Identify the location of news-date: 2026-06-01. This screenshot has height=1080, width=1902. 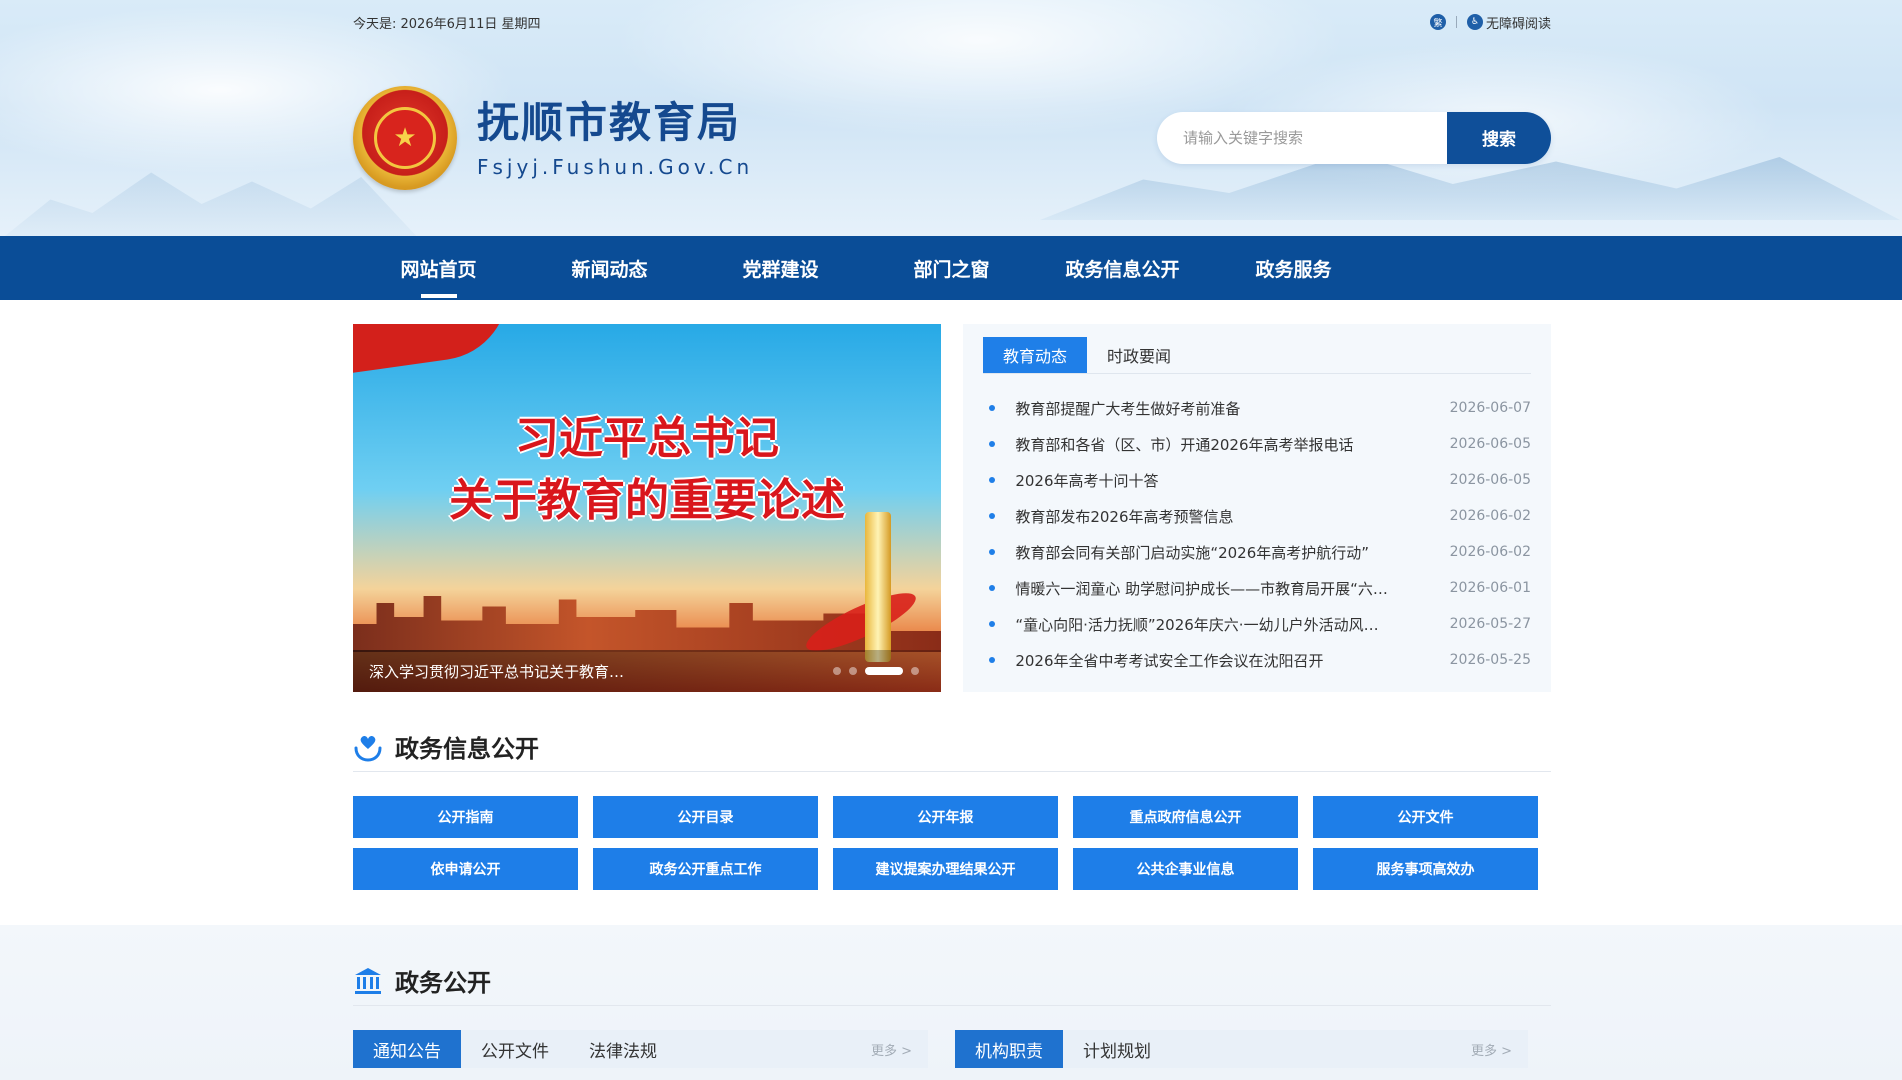
(1490, 588).